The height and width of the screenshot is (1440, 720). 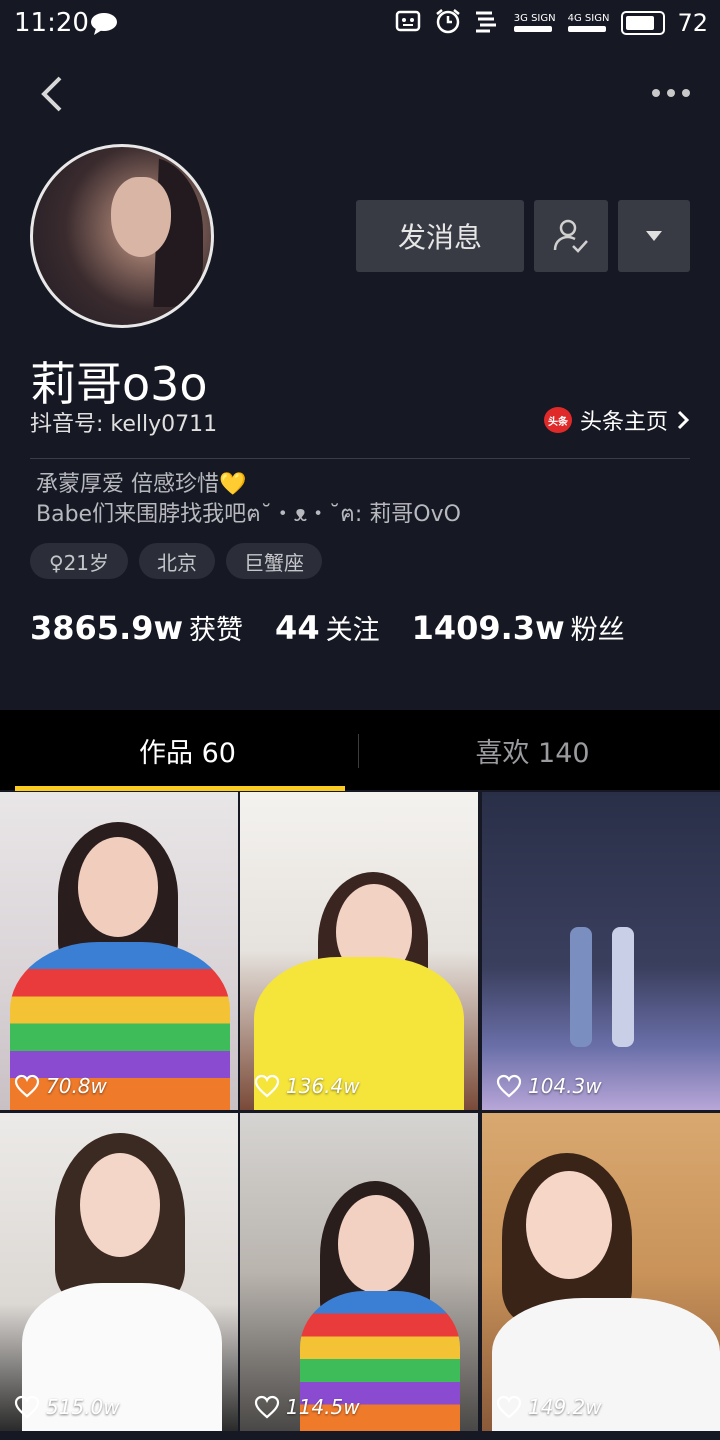 I want to click on signal-4g-label: 4G SIGN, so click(x=588, y=18).